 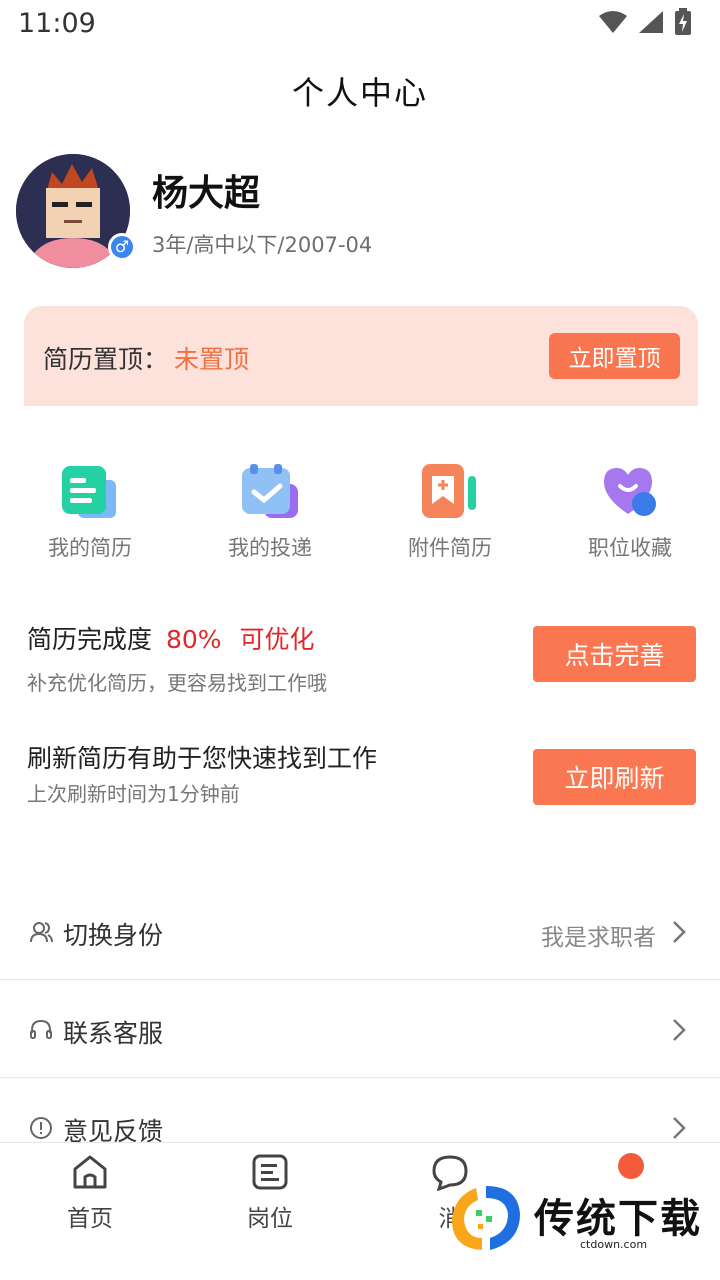 What do you see at coordinates (262, 245) in the screenshot?
I see `user-meta: 3年/高中以下/2007-04` at bounding box center [262, 245].